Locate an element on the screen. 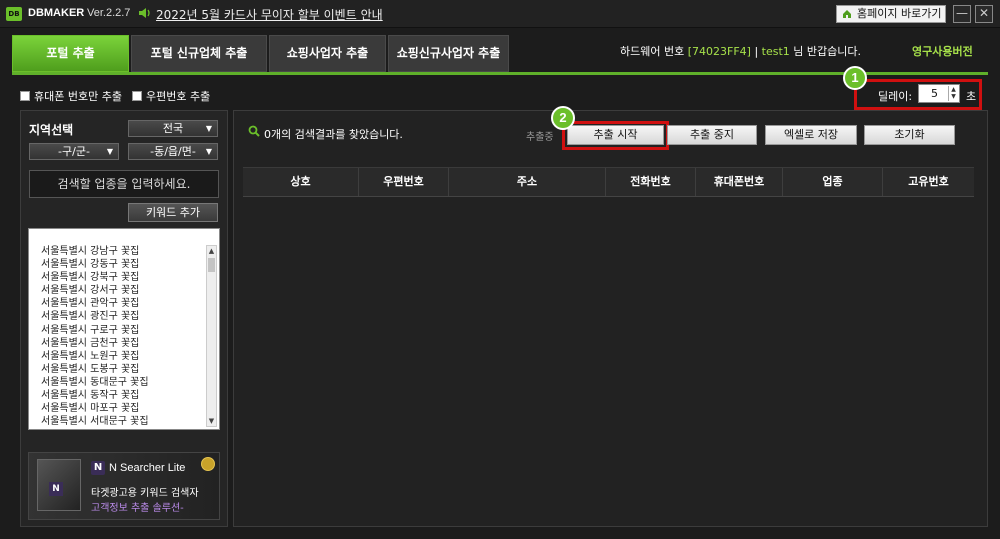 The height and width of the screenshot is (539, 1000). dong-value: -동/읍/면- is located at coordinates (173, 151).